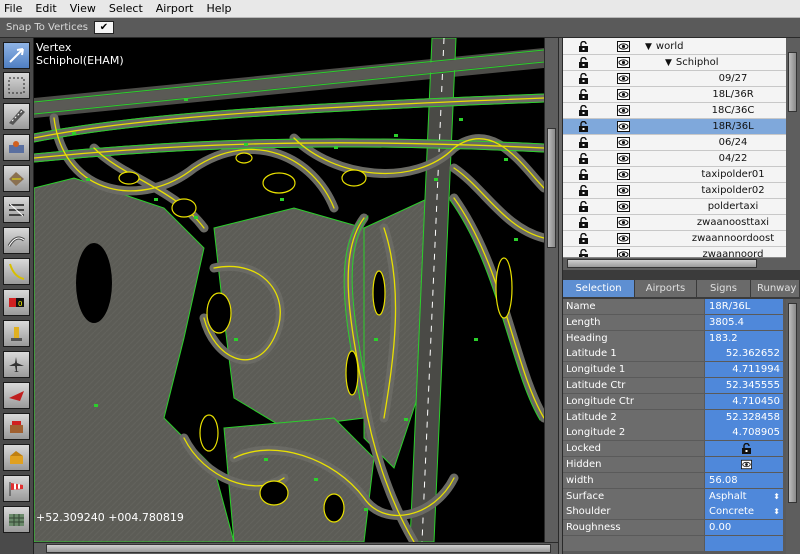 Image resolution: width=800 pixels, height=554 pixels. What do you see at coordinates (724, 288) in the screenshot?
I see `tab-signs: Signs` at bounding box center [724, 288].